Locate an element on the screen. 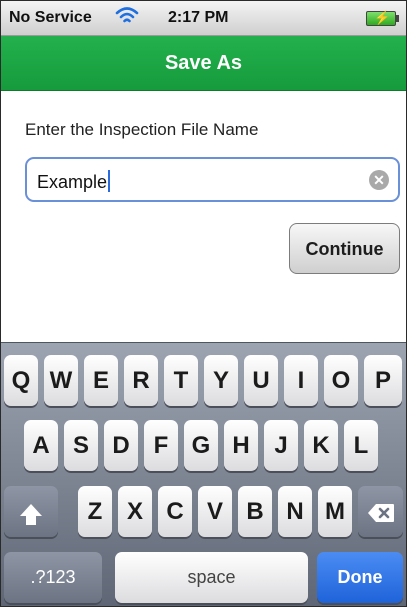 The height and width of the screenshot is (607, 407). key-w: W is located at coordinates (61, 380).